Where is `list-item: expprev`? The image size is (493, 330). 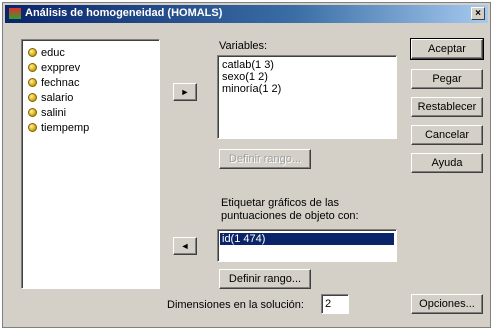 list-item: expprev is located at coordinates (54, 67).